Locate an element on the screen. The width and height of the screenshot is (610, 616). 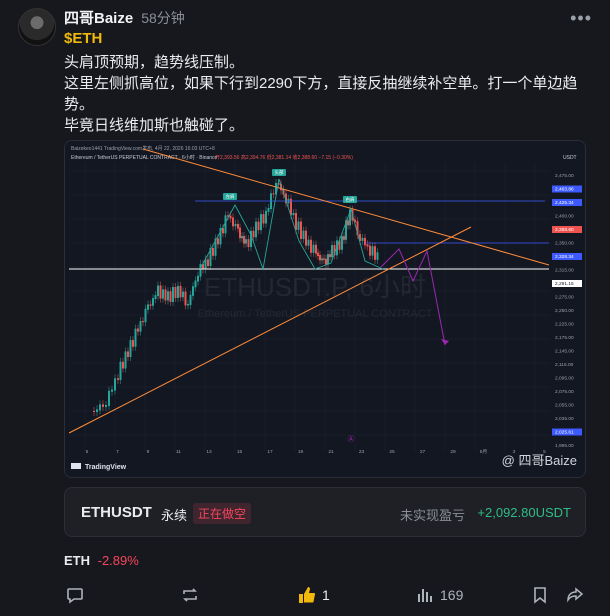
comment-button is located at coordinates (75, 595).